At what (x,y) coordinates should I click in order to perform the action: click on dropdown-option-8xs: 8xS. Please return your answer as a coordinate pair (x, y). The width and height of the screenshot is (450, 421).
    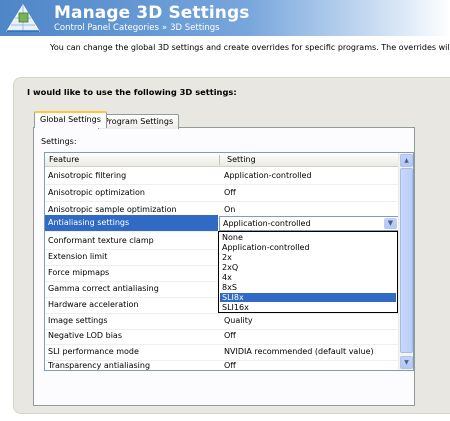
    Looking at the image, I should click on (308, 287).